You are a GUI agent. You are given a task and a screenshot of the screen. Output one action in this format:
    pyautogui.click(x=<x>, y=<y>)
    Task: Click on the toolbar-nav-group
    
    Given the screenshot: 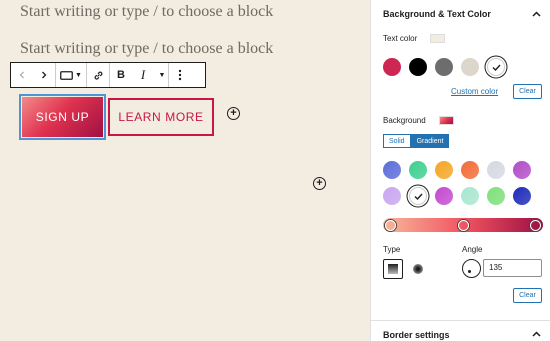 What is the action you would take?
    pyautogui.click(x=33, y=75)
    